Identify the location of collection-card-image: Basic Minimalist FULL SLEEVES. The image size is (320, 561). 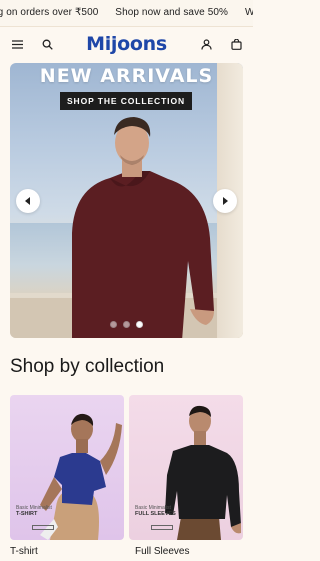
(186, 467).